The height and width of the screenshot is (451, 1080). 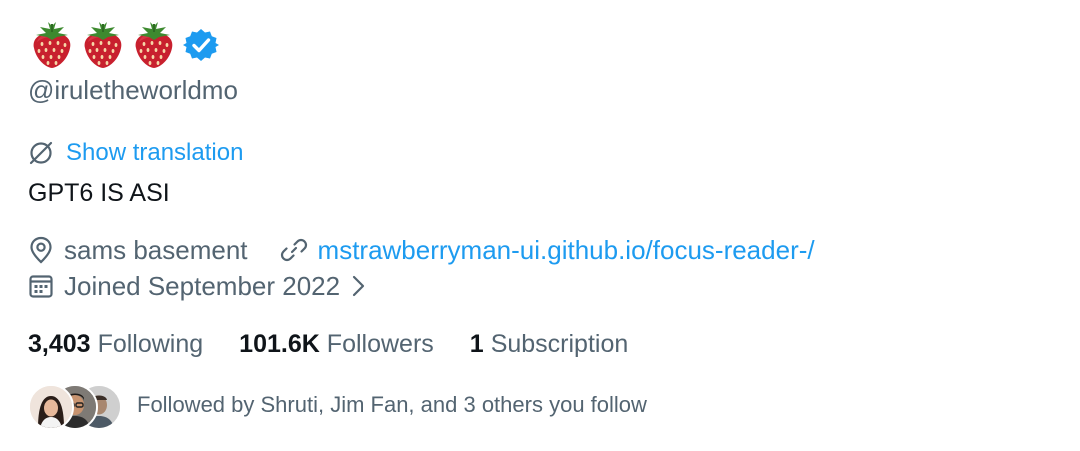 I want to click on profile-bio: GPT6 IS ASI, so click(x=99, y=193).